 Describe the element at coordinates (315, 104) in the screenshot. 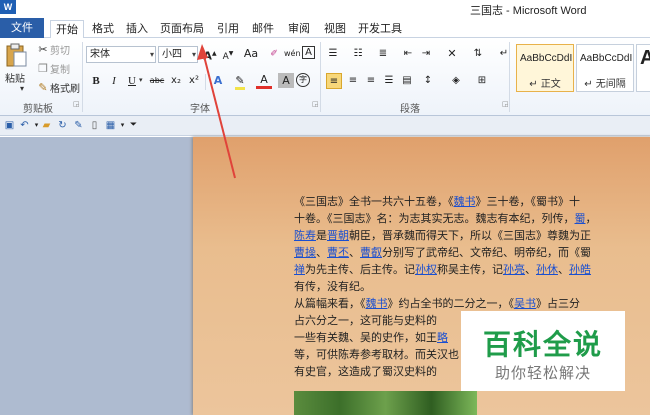

I see `font-launcher-icon: ◲` at that location.